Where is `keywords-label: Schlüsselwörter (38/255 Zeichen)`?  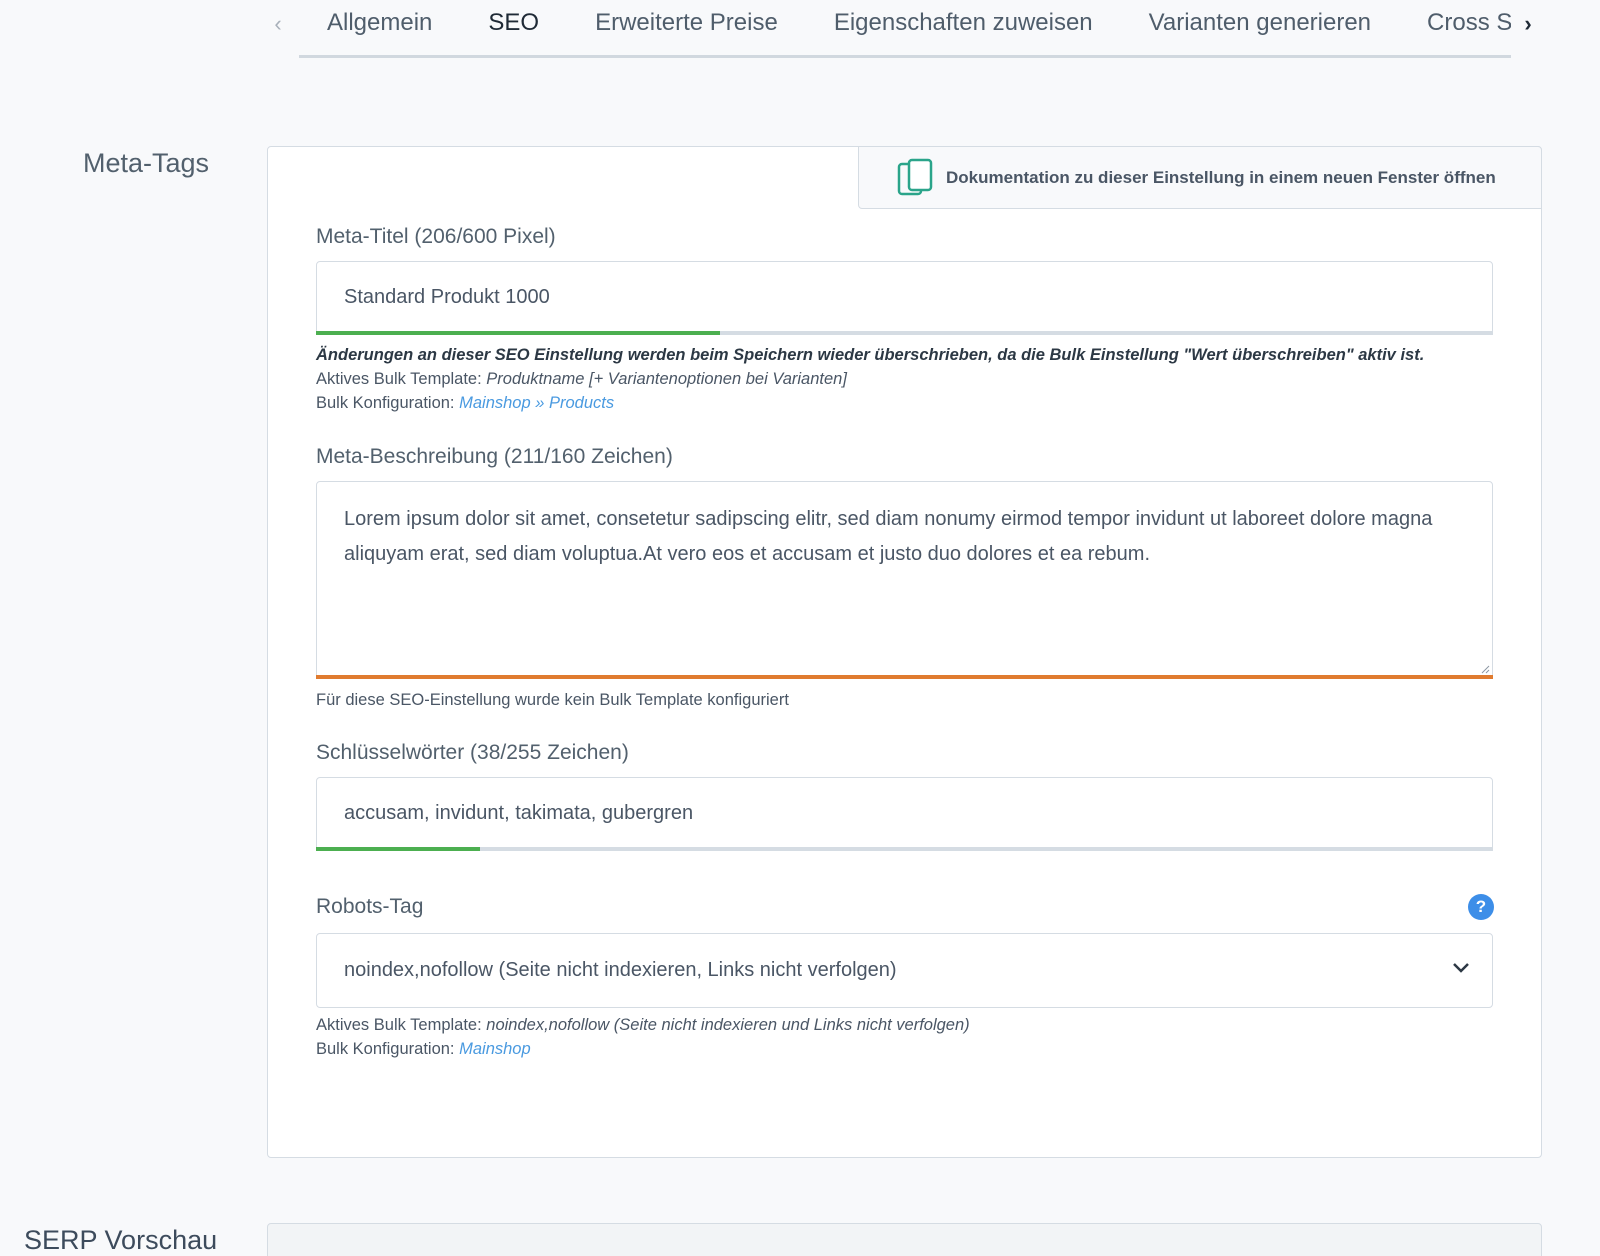
keywords-label: Schlüsselwörter (38/255 Zeichen) is located at coordinates (472, 752).